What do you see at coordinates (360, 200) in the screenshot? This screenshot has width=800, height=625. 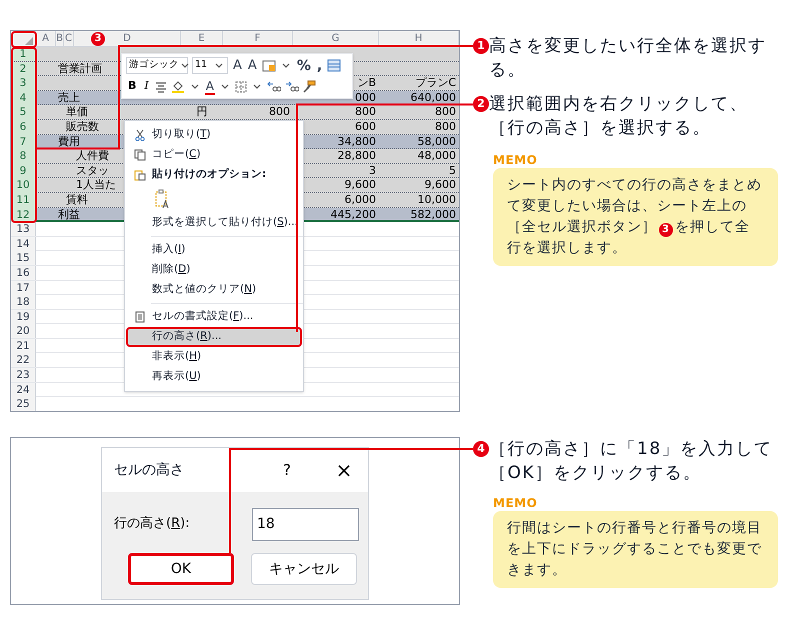 I see `table-cell: 6,000` at bounding box center [360, 200].